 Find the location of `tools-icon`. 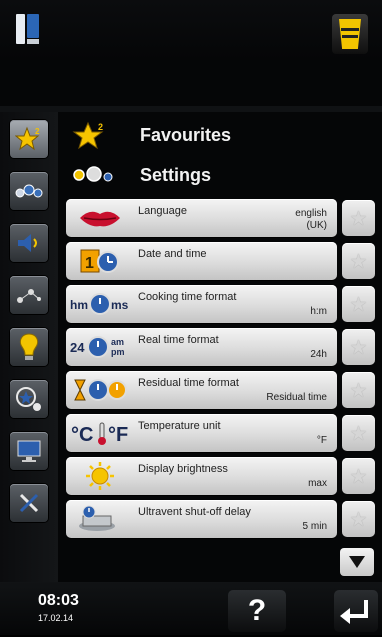

tools-icon is located at coordinates (29, 503).